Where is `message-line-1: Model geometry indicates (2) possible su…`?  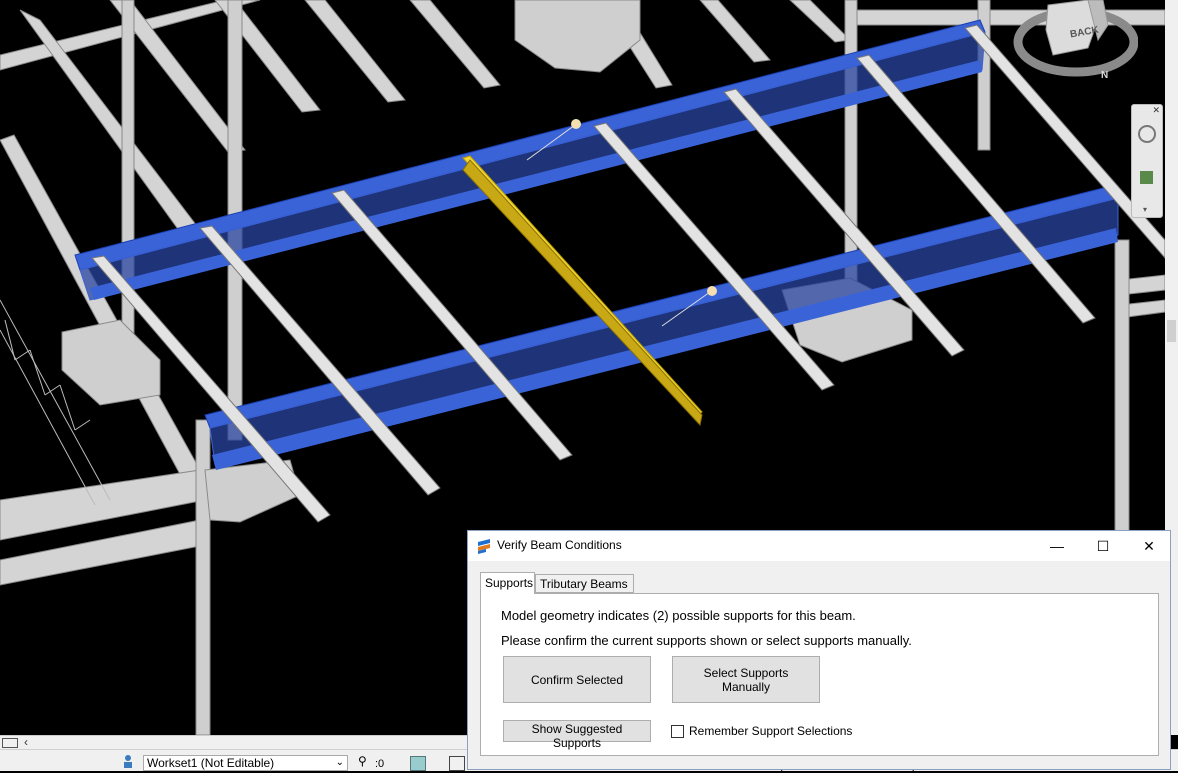
message-line-1: Model geometry indicates (2) possible su… is located at coordinates (678, 615).